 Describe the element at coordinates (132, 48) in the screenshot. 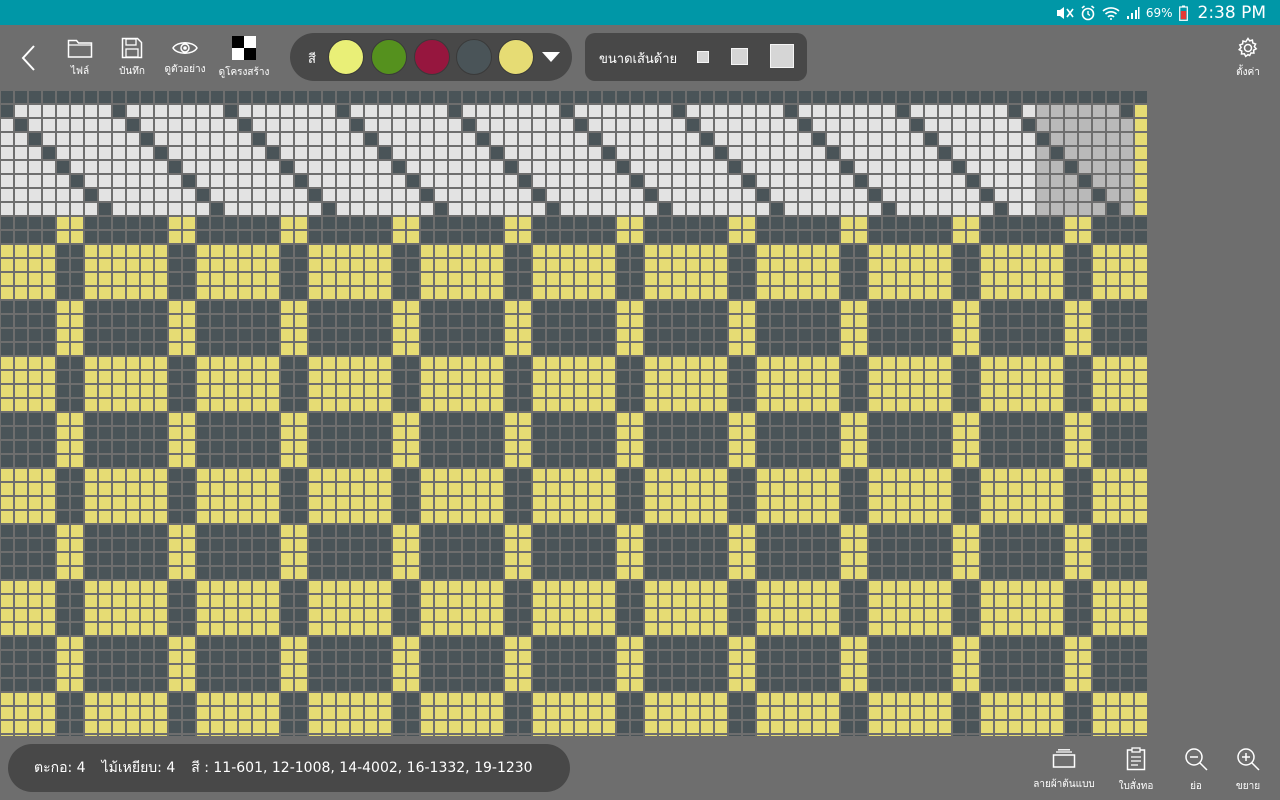

I see `save-icon` at that location.